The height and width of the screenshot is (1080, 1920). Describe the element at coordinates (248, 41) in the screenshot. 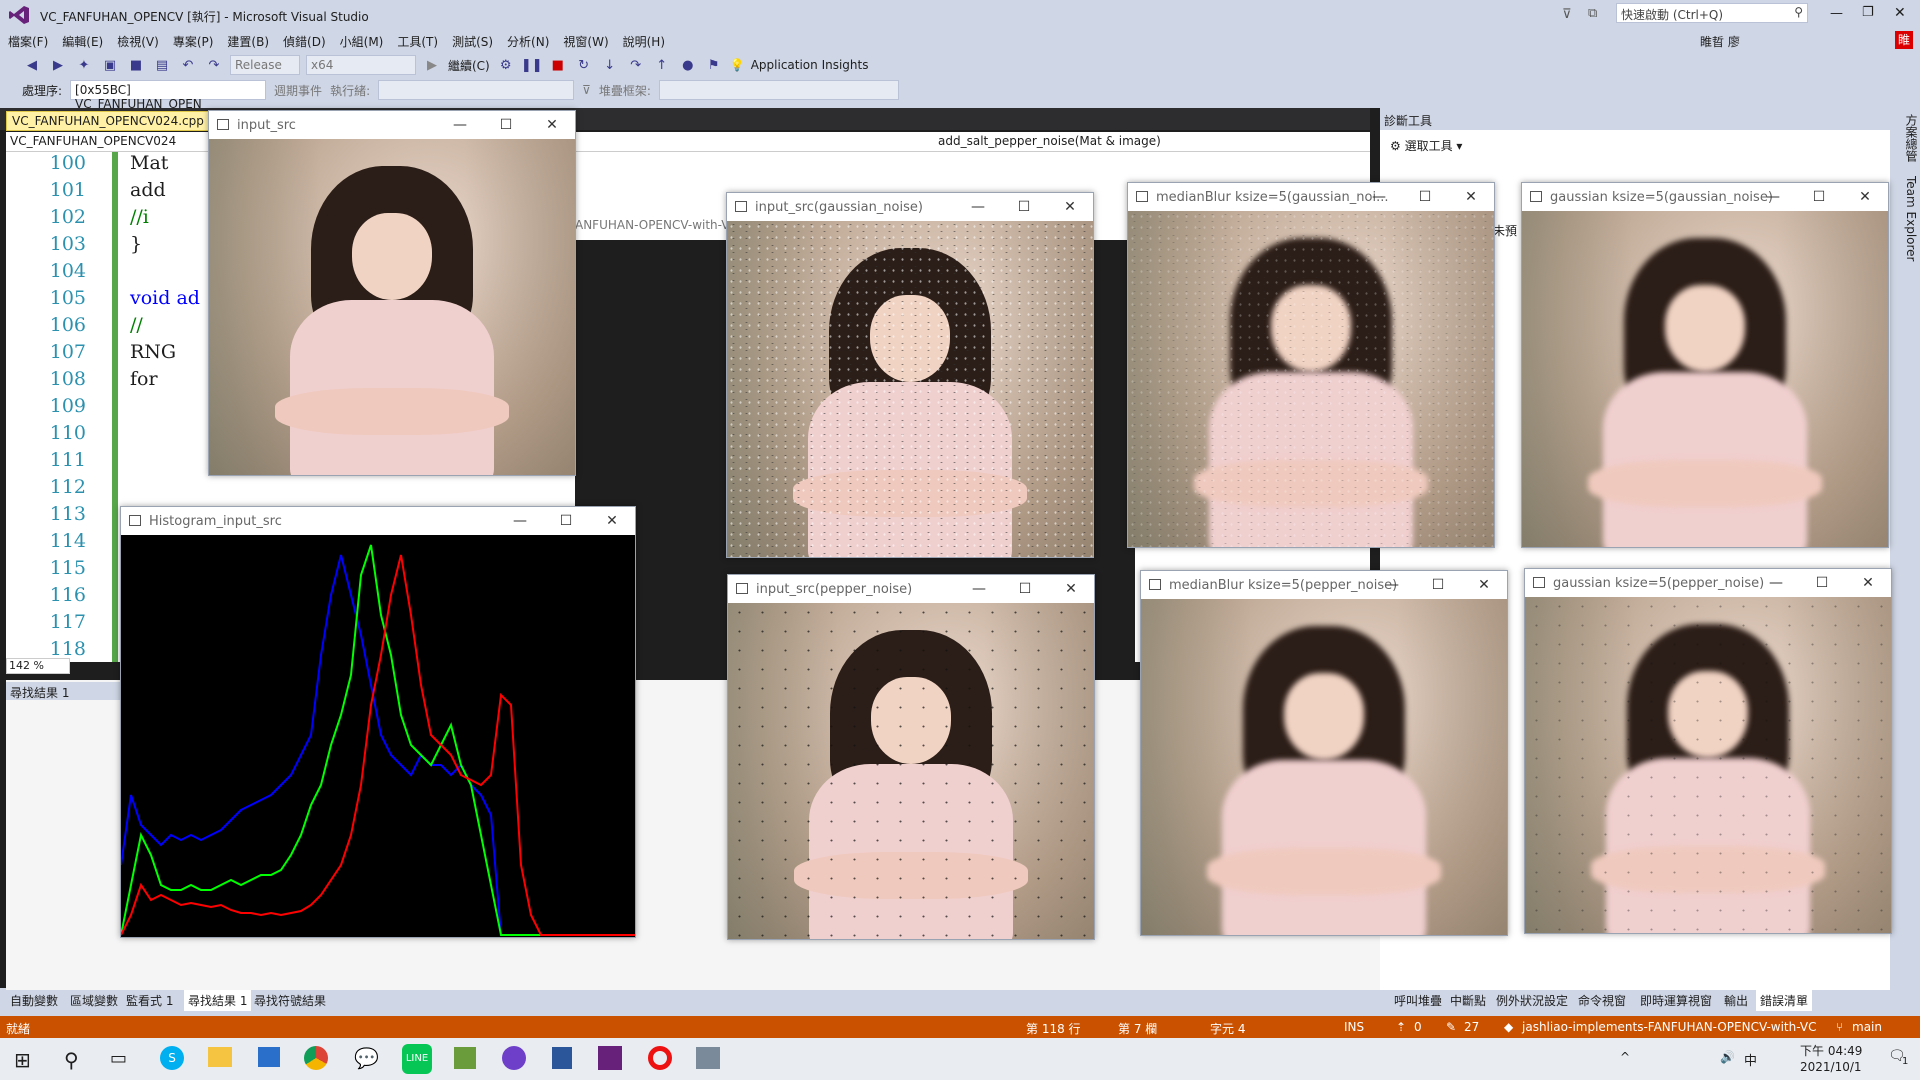

I see `menu-build: 建置(B)` at that location.